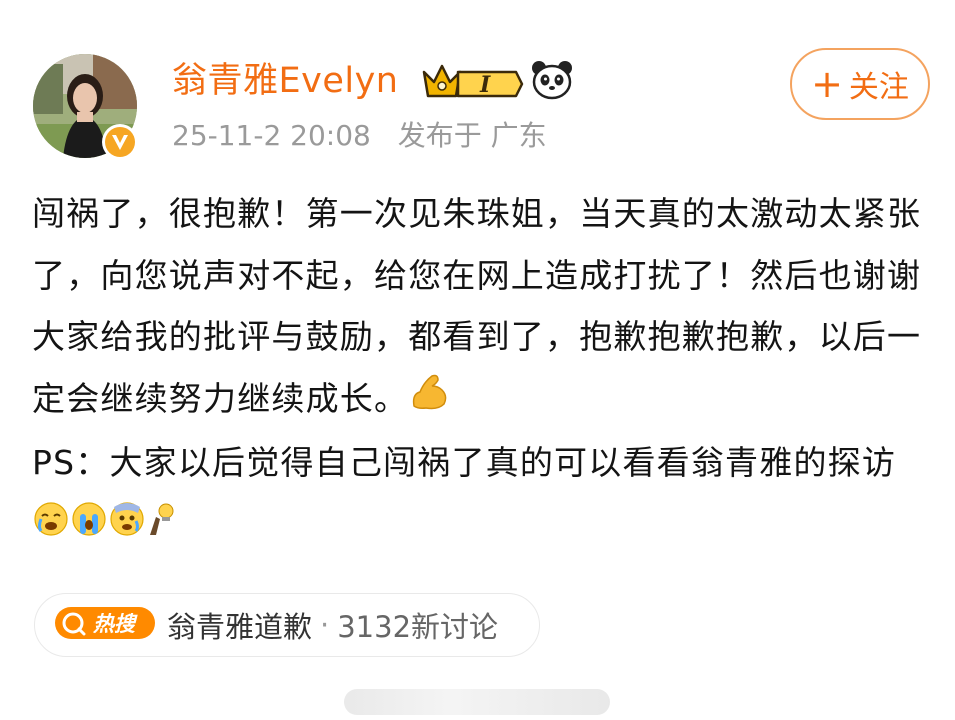 This screenshot has width=955, height=720. What do you see at coordinates (878, 87) in the screenshot?
I see `follow-label: 关注` at bounding box center [878, 87].